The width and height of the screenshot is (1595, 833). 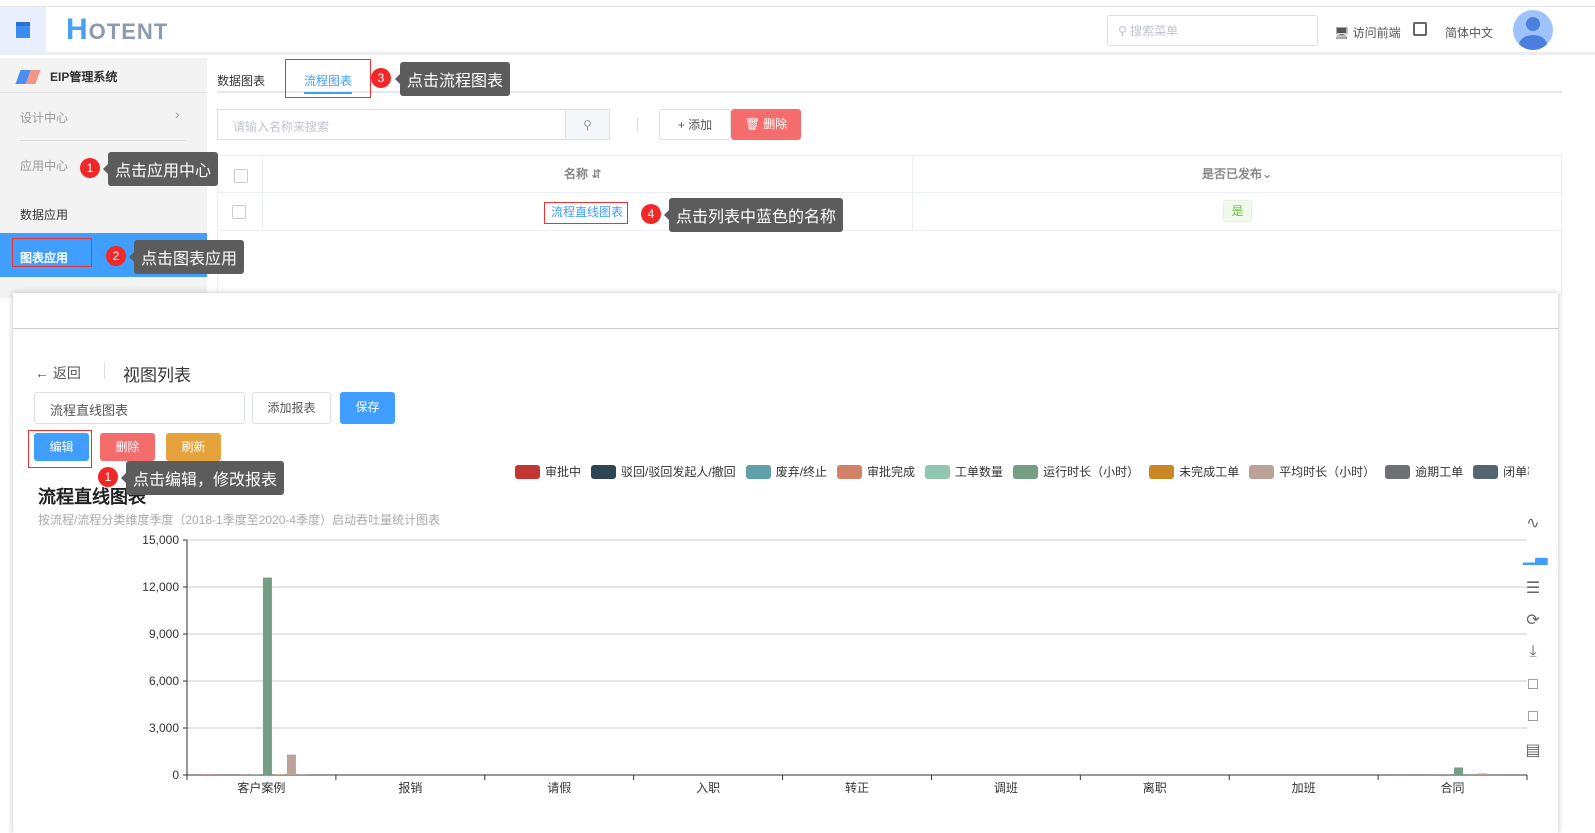 I want to click on bar-chart-icon: ▁▃, so click(x=1533, y=556).